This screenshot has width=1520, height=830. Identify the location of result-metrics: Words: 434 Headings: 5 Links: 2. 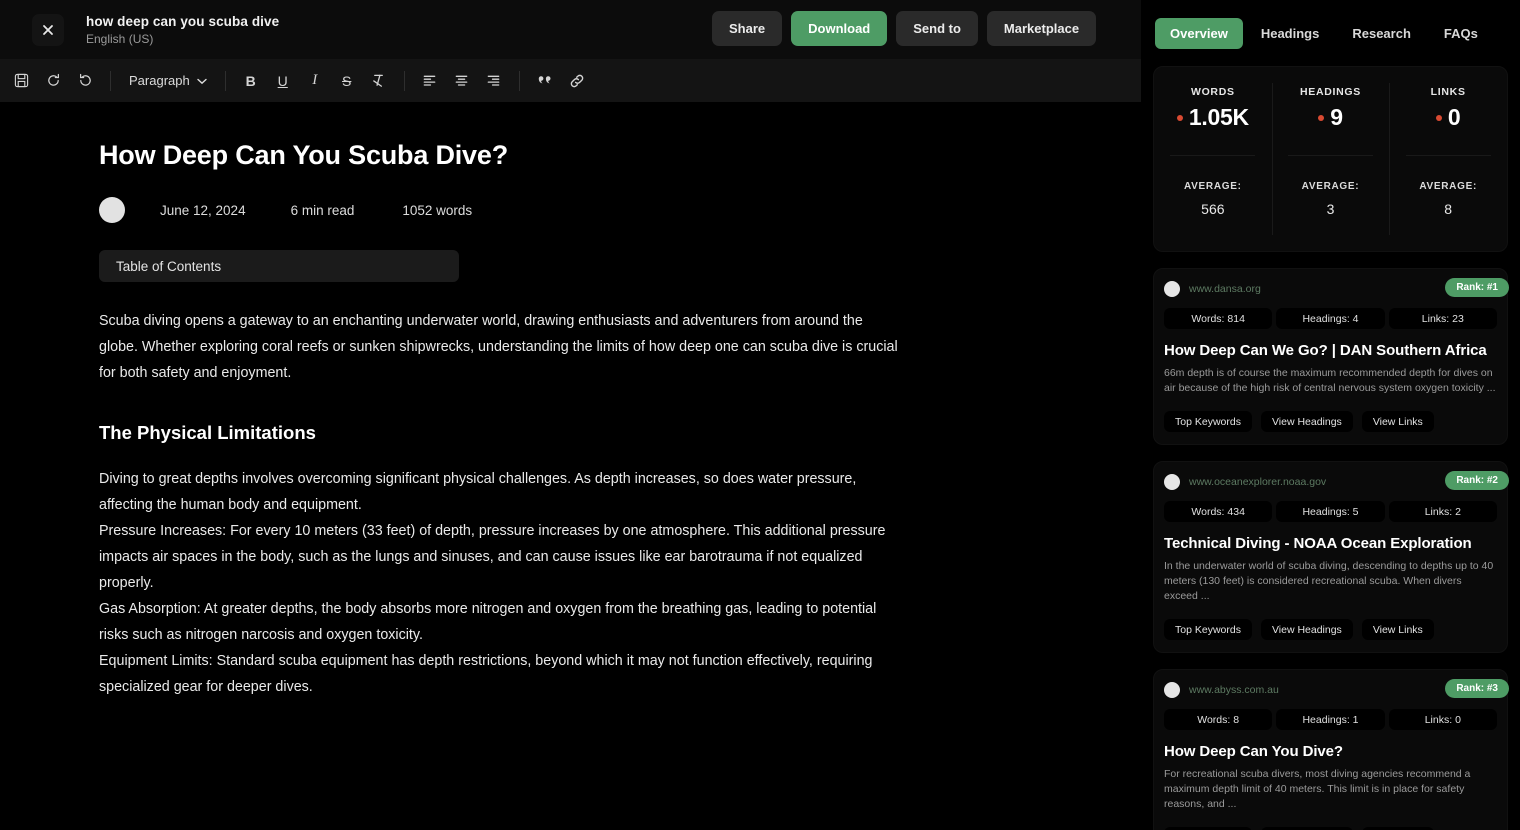
(1330, 511).